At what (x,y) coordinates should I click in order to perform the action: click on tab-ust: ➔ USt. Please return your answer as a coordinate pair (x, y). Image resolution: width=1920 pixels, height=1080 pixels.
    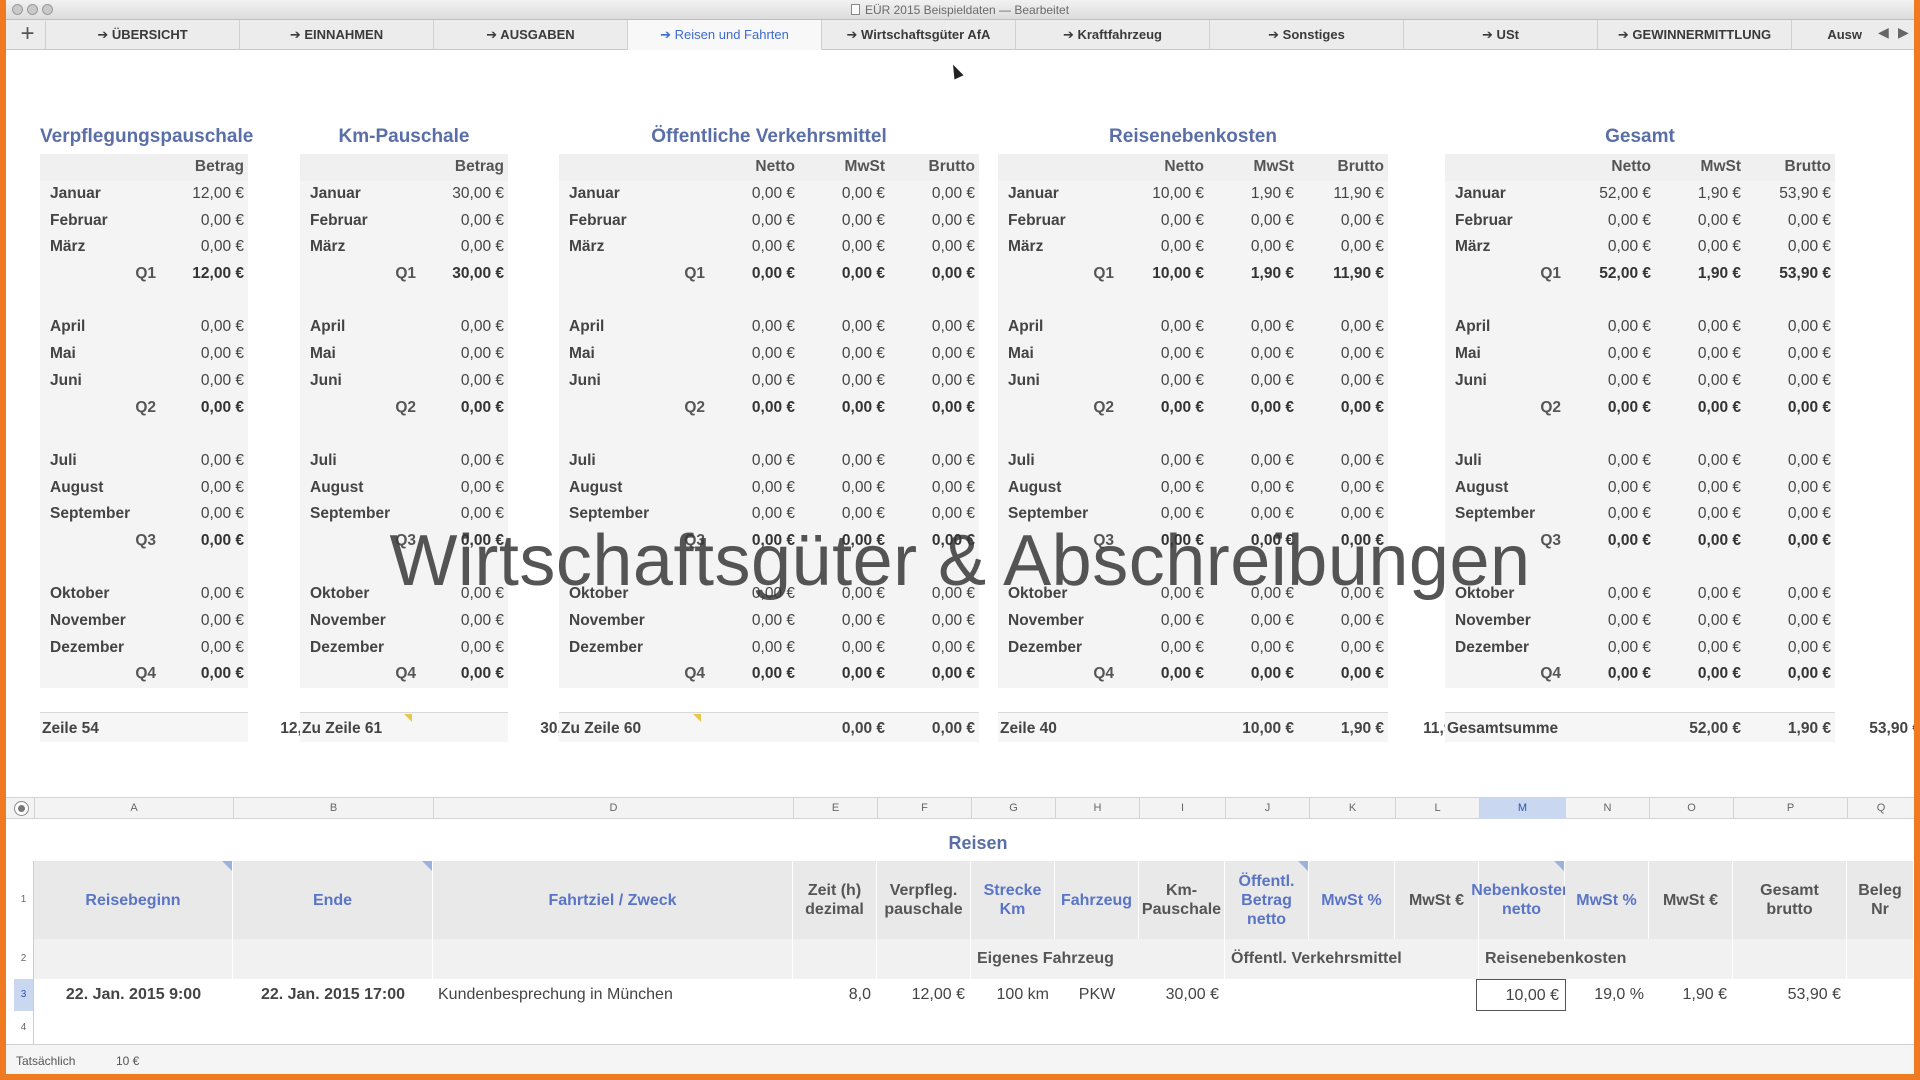
    Looking at the image, I should click on (1501, 35).